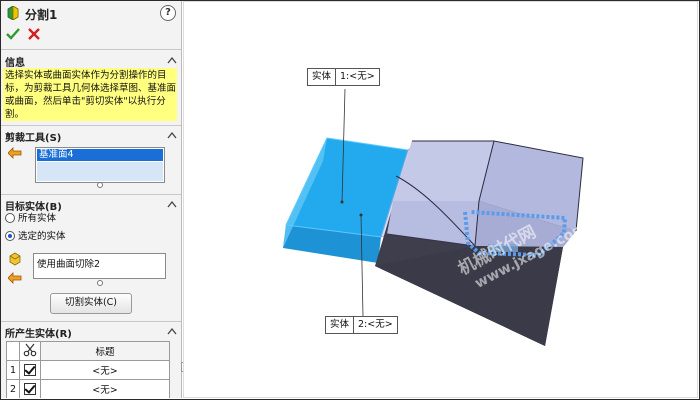 This screenshot has height=400, width=700. I want to click on target-body-list: 使用曲面切除2, so click(99, 266).